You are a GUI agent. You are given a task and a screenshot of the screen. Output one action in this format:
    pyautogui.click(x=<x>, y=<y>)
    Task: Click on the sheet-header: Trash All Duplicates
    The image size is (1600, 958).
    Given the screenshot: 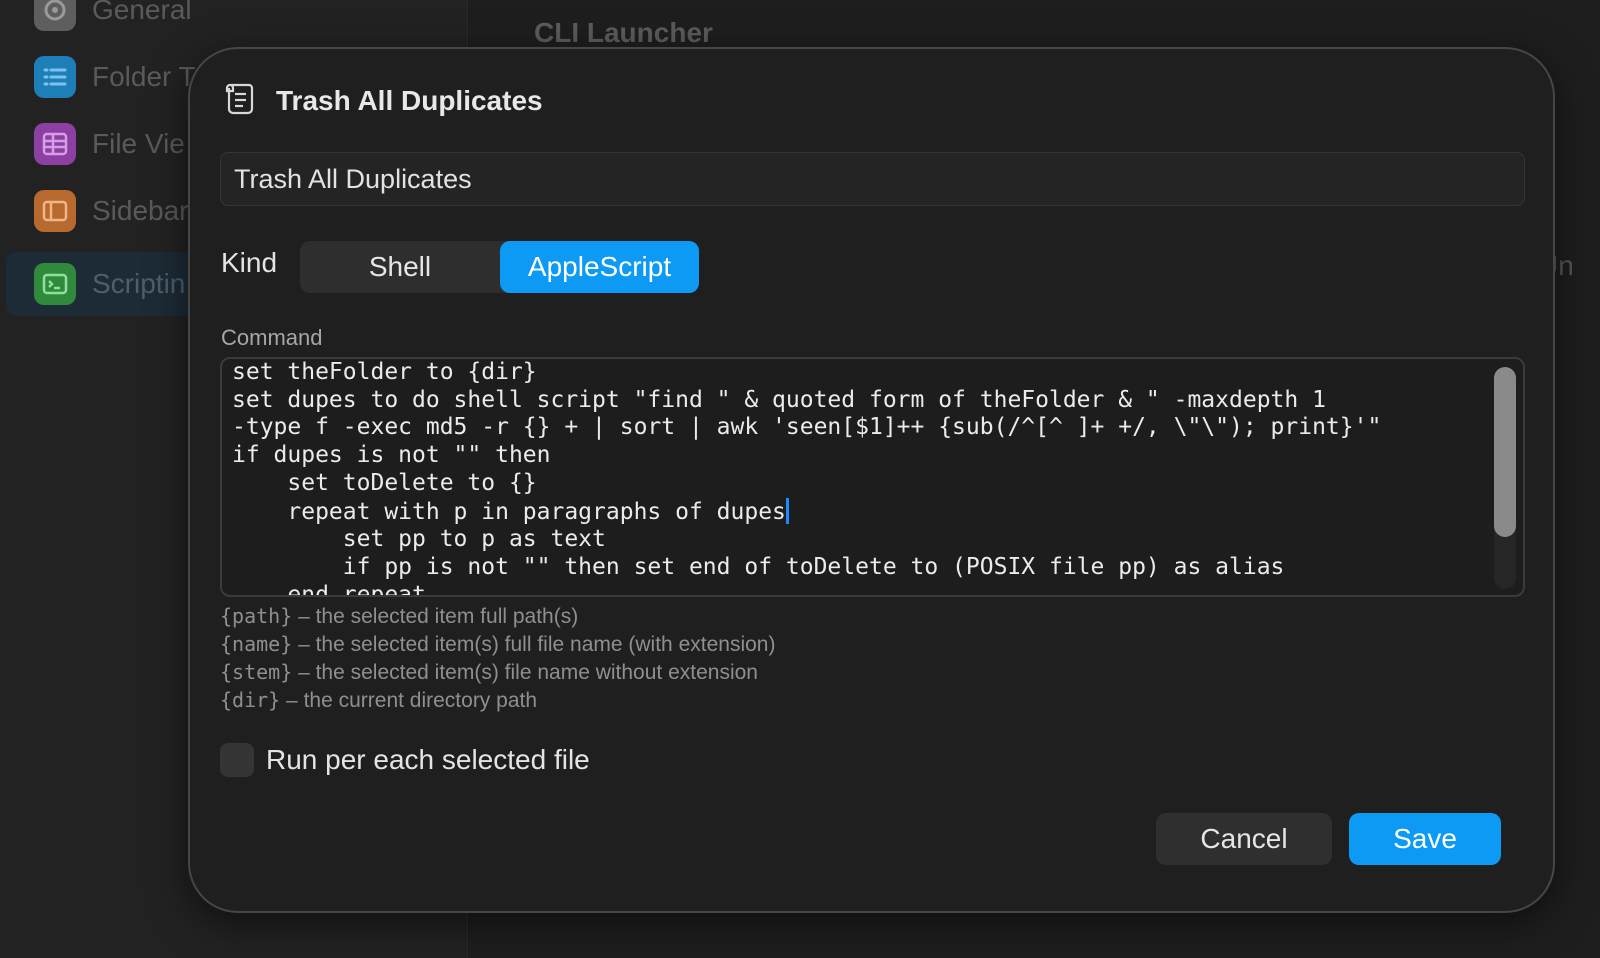 What is the action you would take?
    pyautogui.click(x=383, y=101)
    